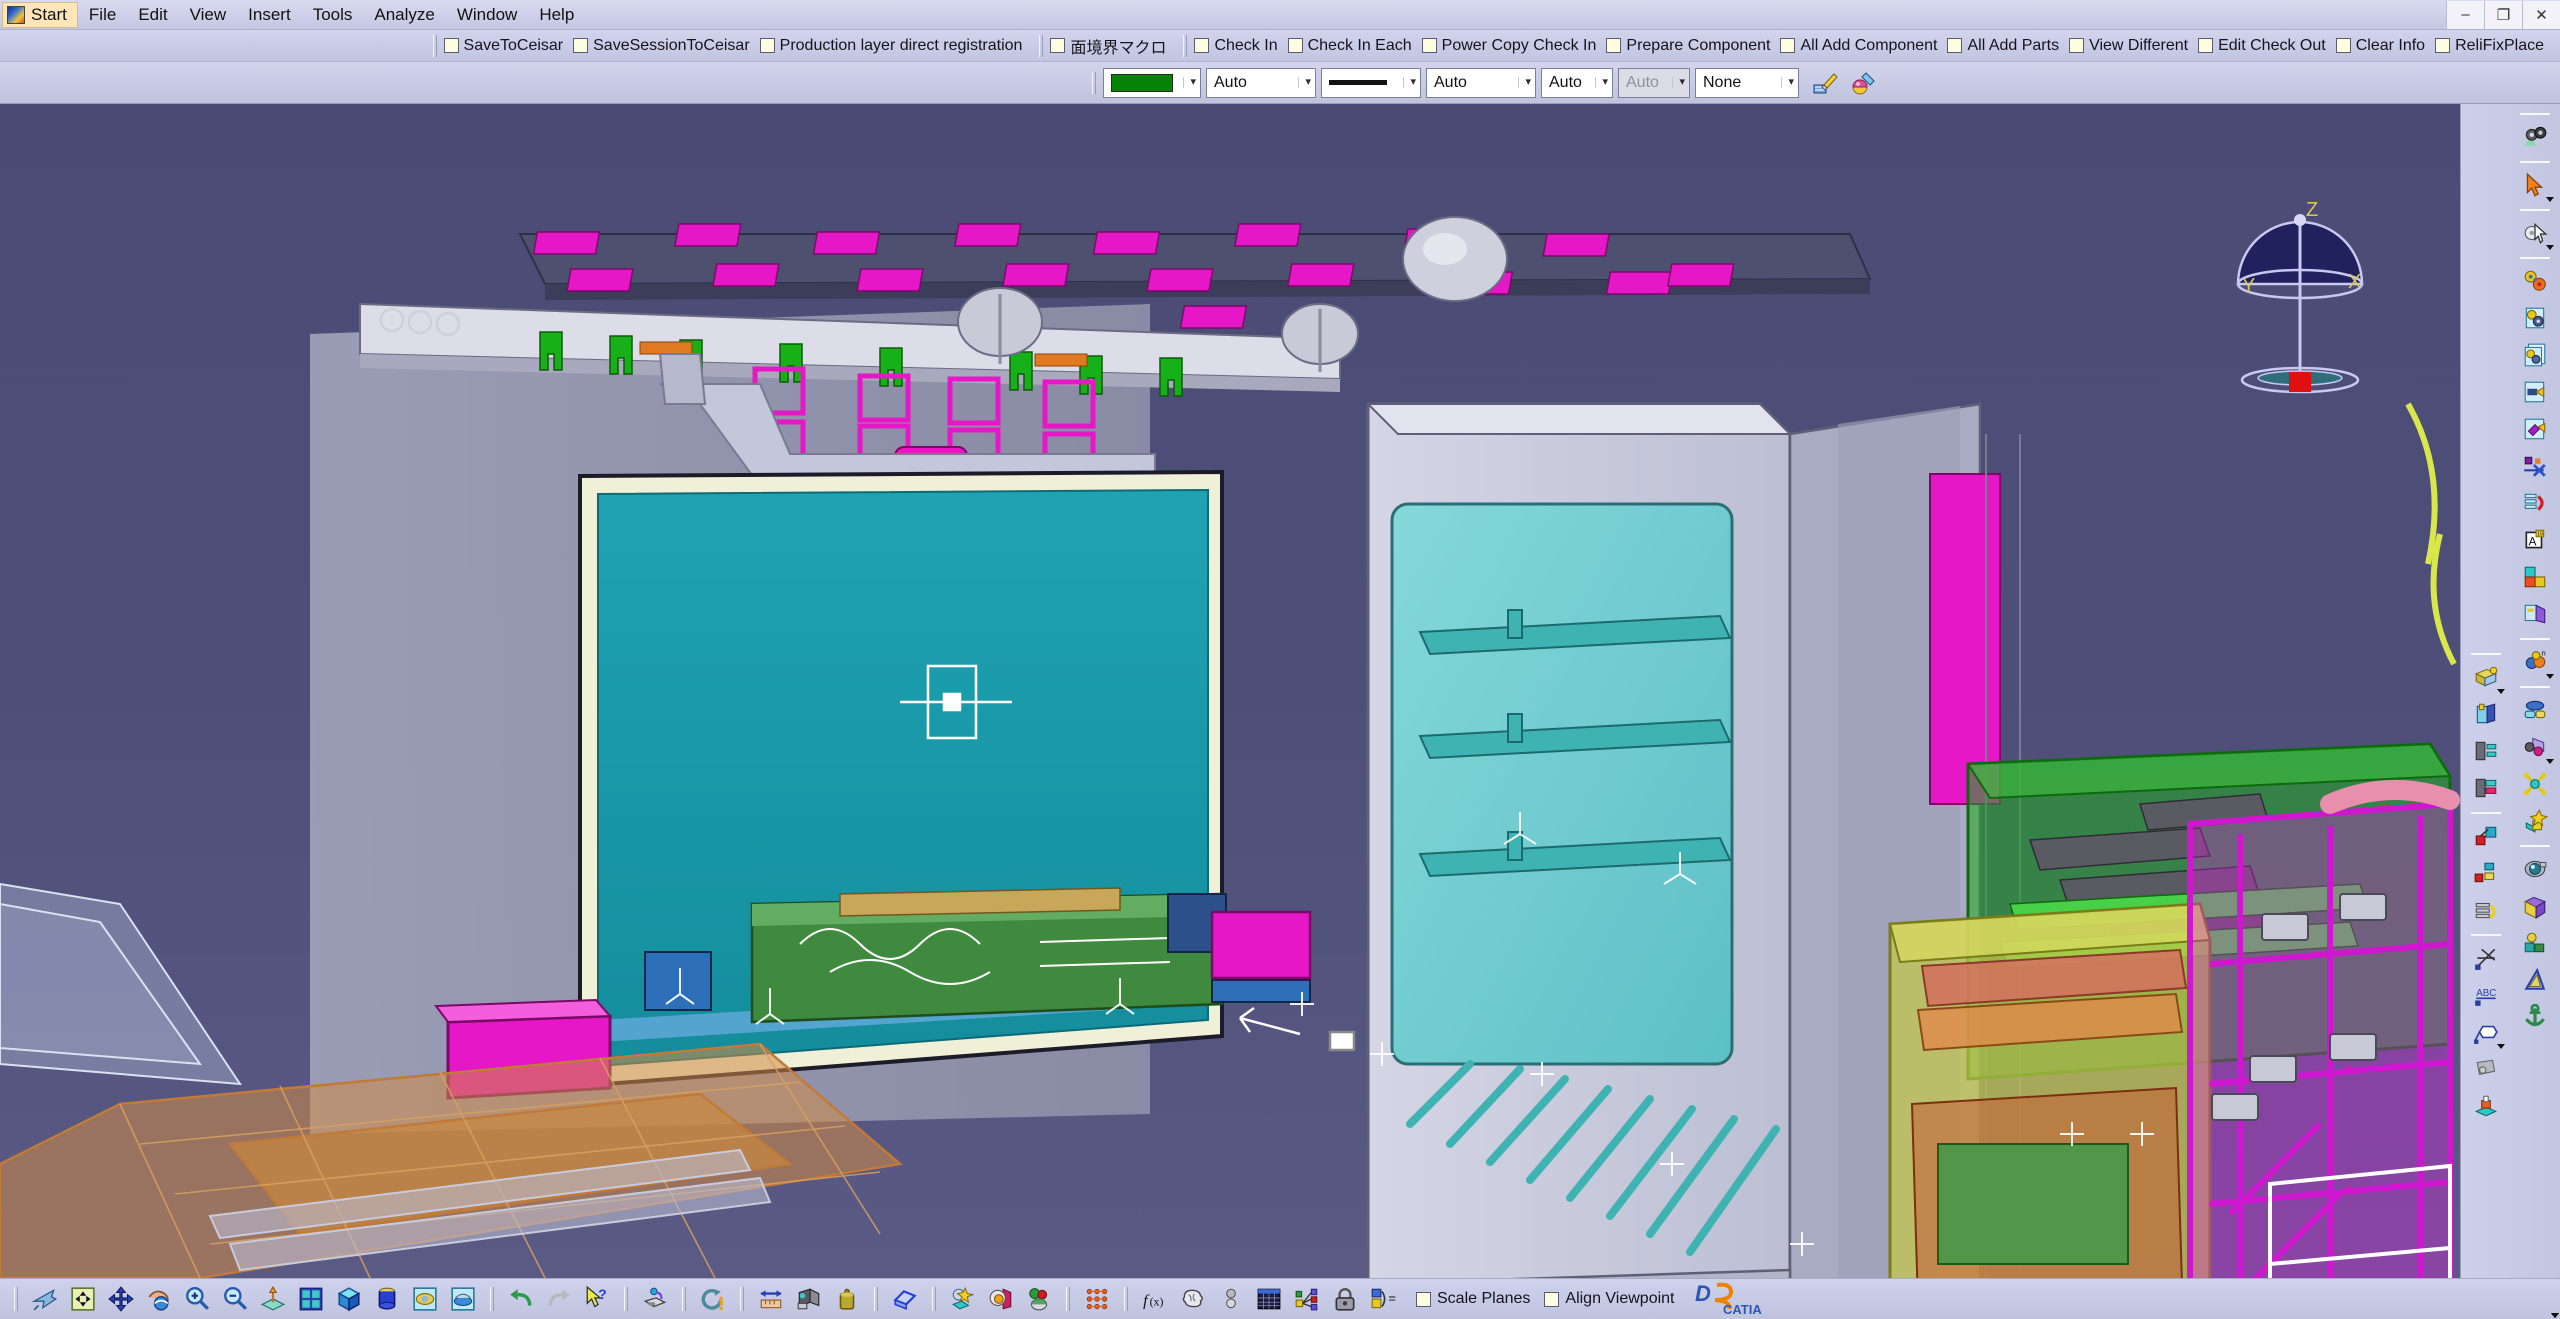 This screenshot has height=1319, width=2560. Describe the element at coordinates (2535, 392) in the screenshot. I see `document-export-icon` at that location.